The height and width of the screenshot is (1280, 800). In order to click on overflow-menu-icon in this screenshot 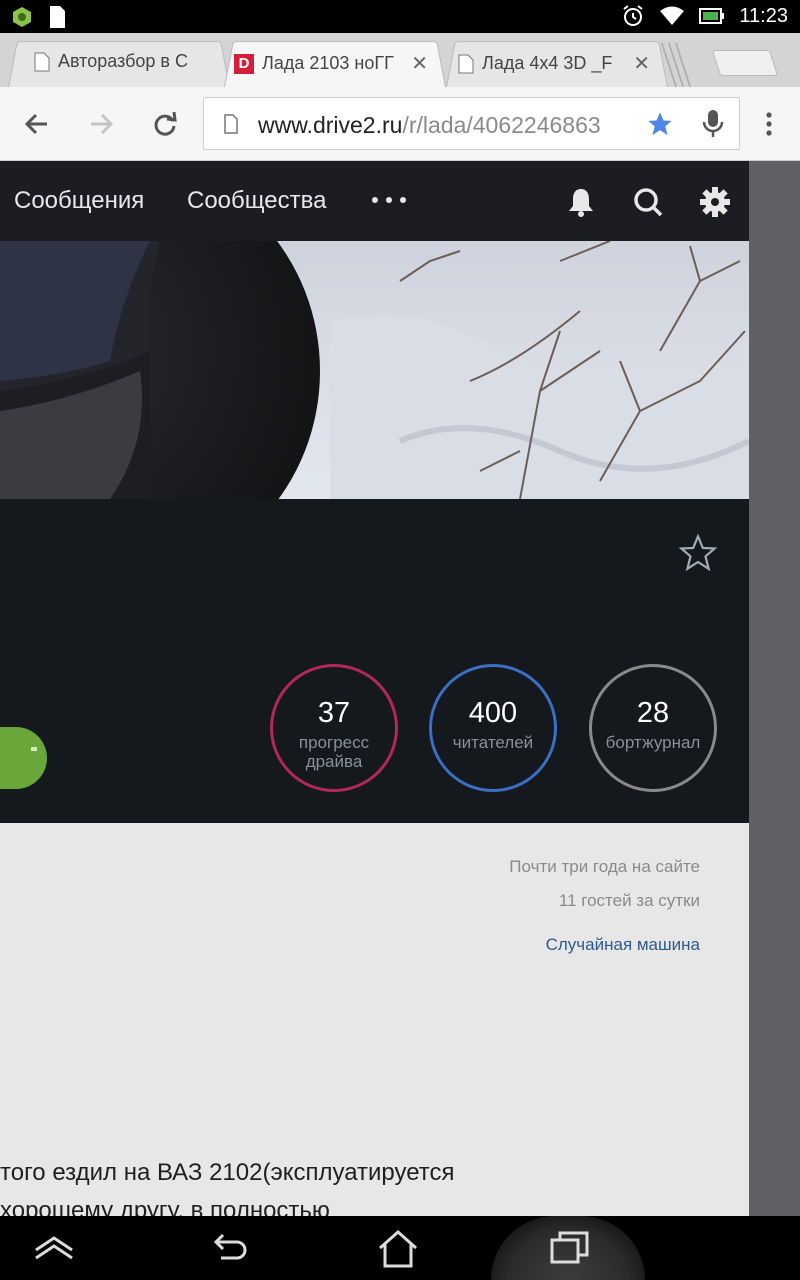, I will do `click(769, 124)`.